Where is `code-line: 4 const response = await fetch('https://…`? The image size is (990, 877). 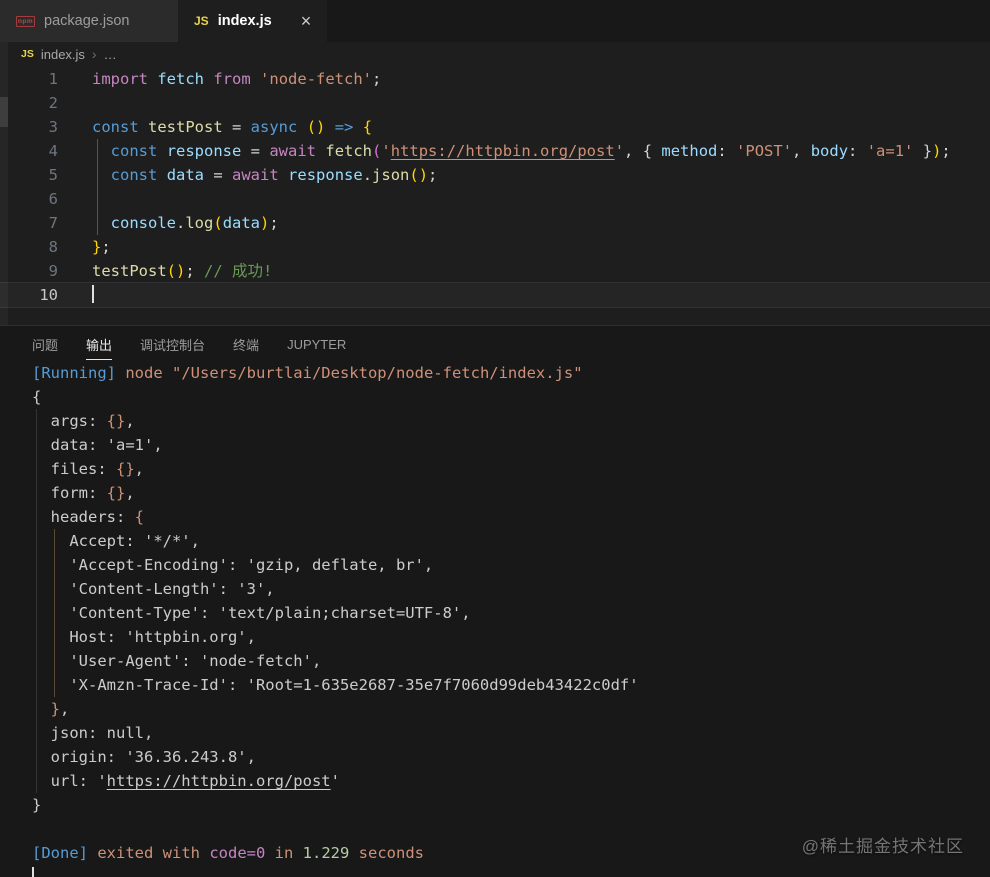
code-line: 4 const response = await fetch('https://… is located at coordinates (495, 151).